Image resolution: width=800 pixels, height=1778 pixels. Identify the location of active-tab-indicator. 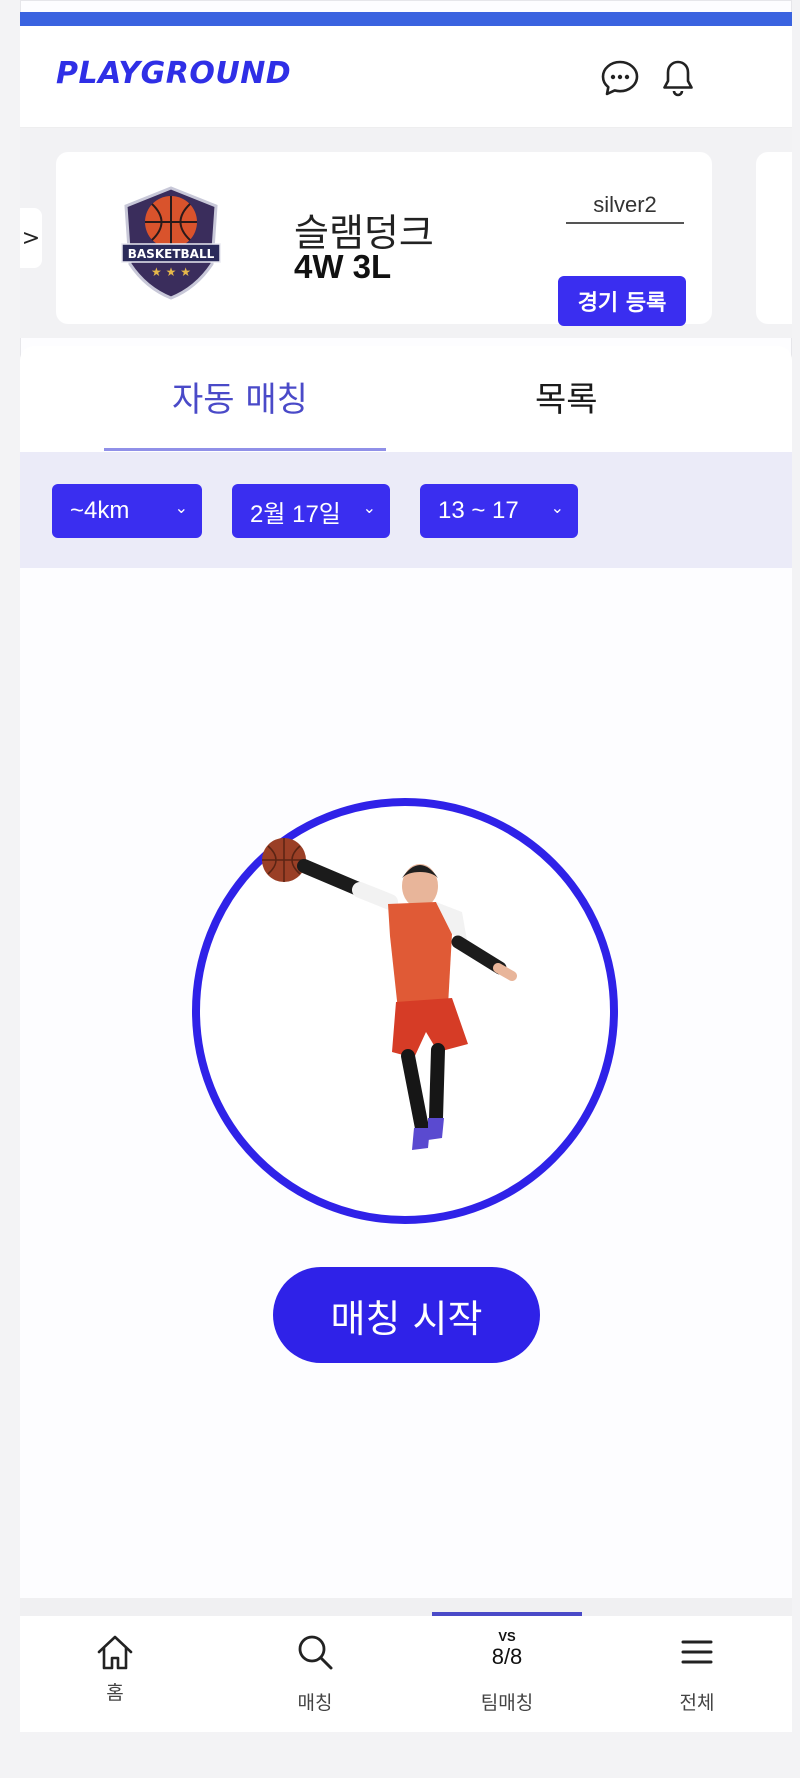
(245, 449).